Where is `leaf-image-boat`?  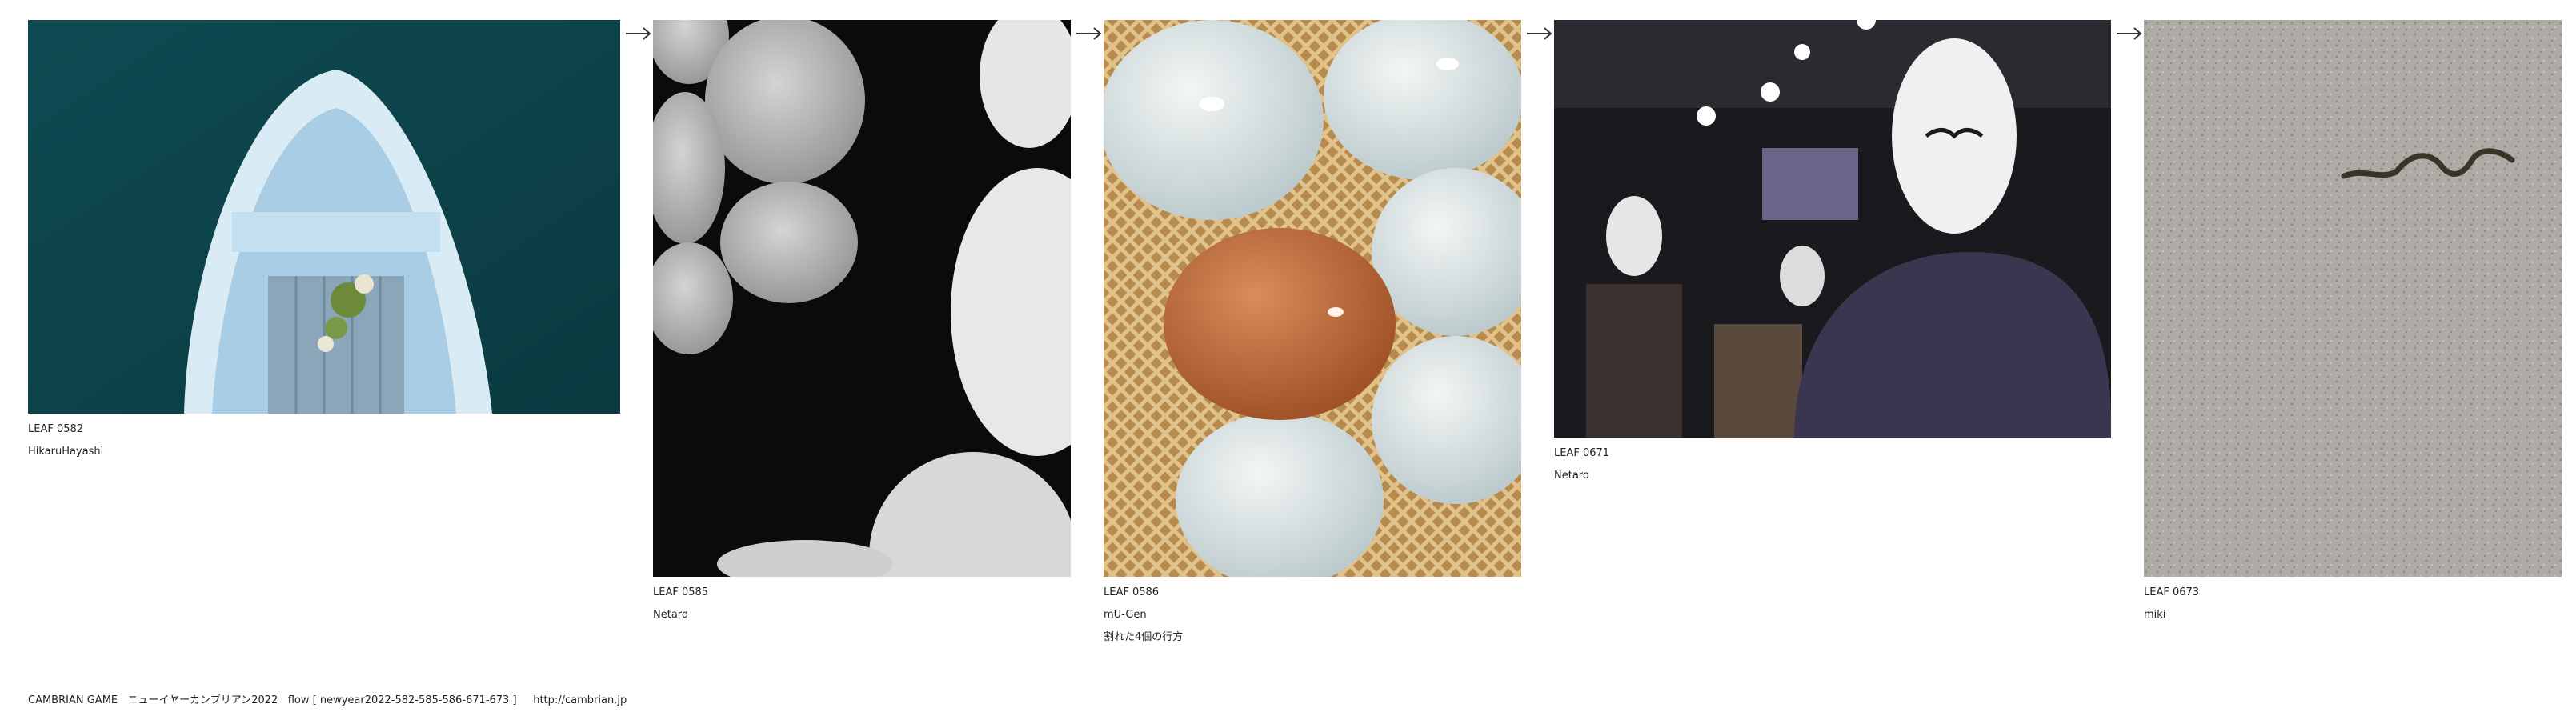 leaf-image-boat is located at coordinates (324, 217).